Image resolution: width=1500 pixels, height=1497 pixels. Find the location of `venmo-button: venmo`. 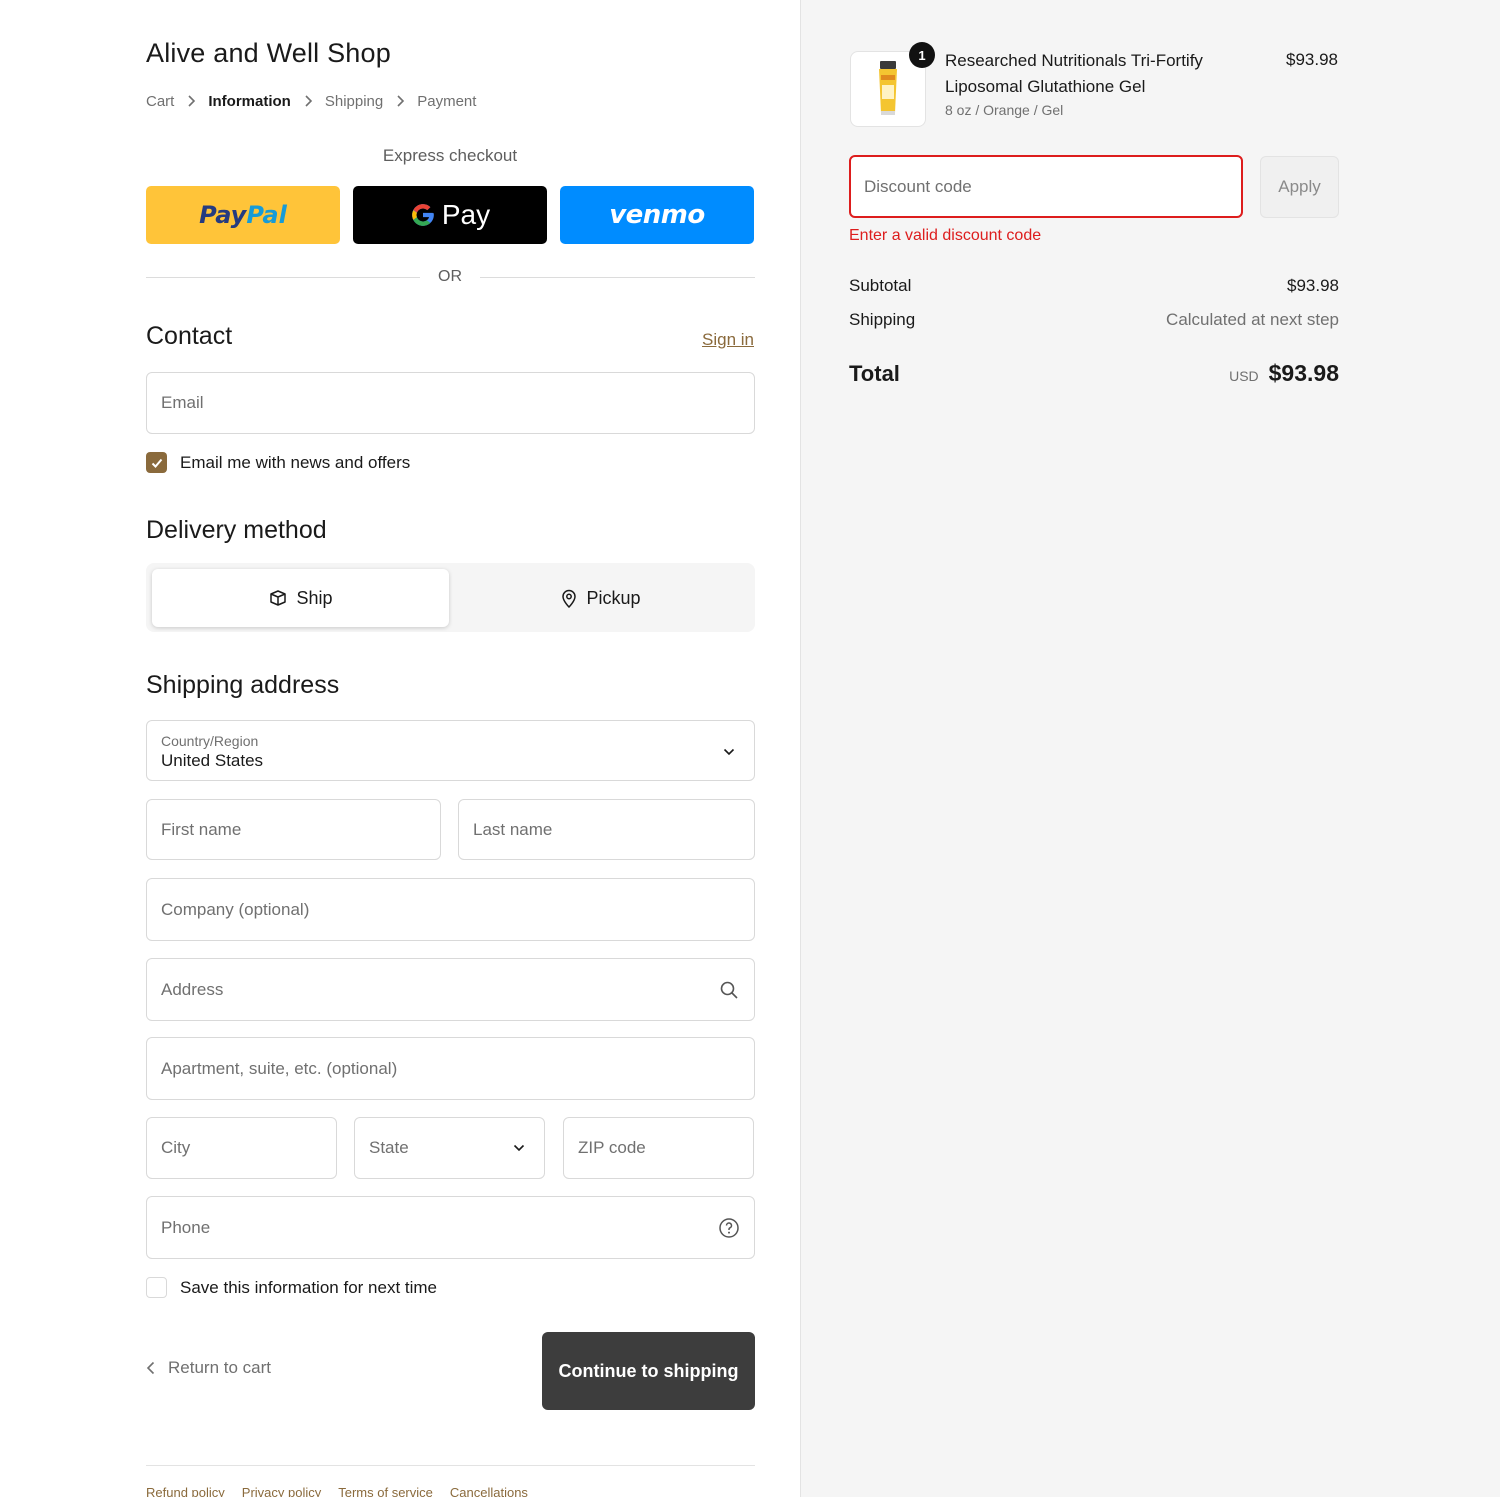

venmo-button: venmo is located at coordinates (657, 215).